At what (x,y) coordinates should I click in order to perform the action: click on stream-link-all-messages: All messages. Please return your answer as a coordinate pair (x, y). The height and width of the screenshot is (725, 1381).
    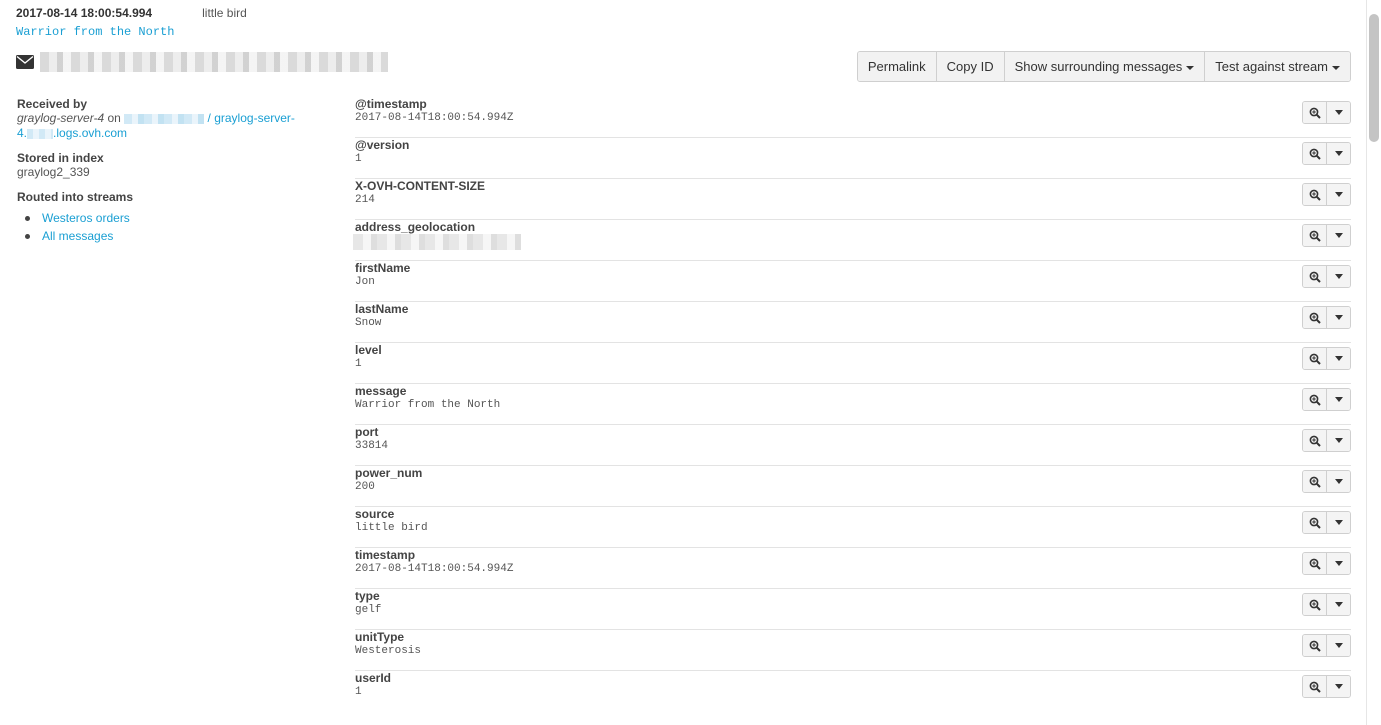
    Looking at the image, I should click on (77, 236).